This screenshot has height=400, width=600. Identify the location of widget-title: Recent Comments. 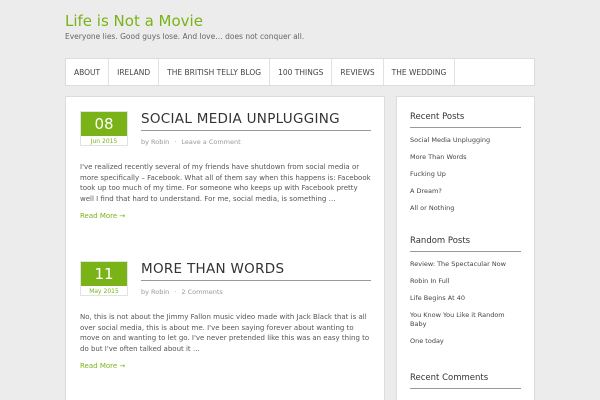
(465, 381).